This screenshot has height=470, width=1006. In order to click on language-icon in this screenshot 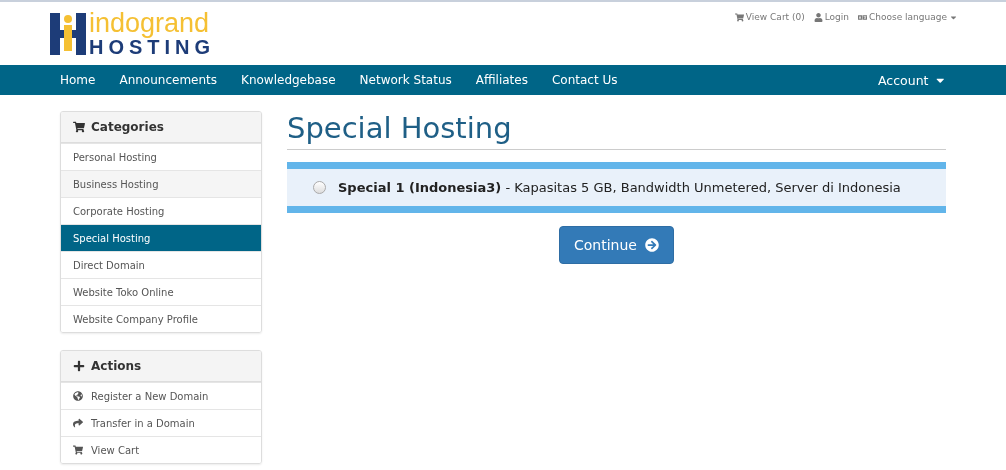, I will do `click(862, 17)`.